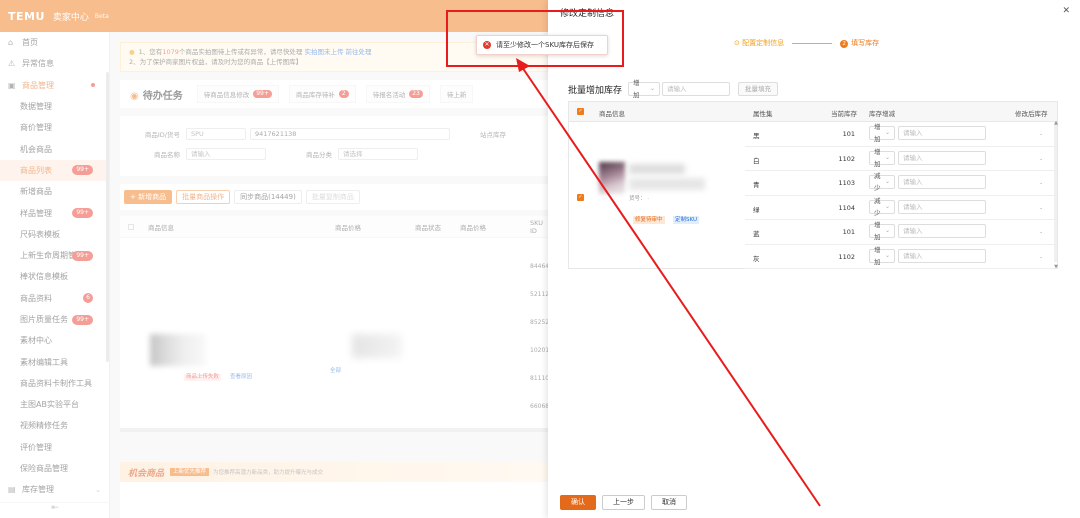 This screenshot has height=518, width=1080. I want to click on prev-step-button: 上一步, so click(623, 502).